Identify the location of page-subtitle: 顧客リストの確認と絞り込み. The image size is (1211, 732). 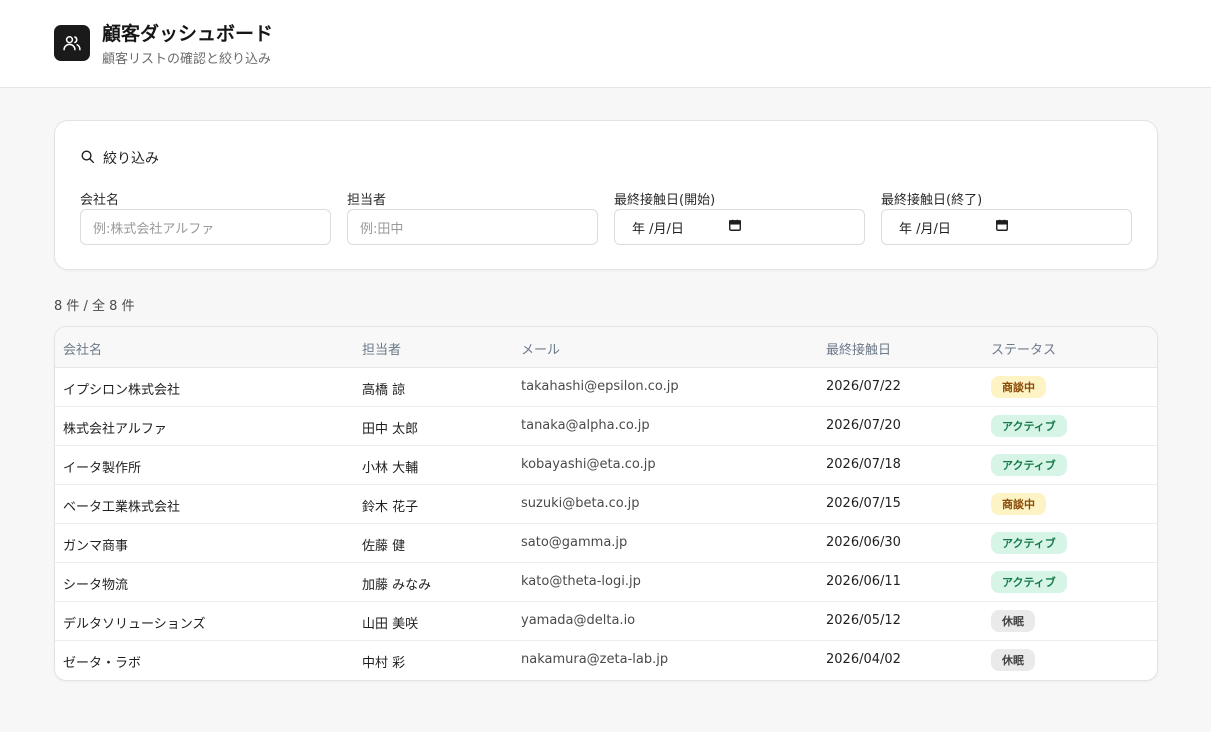
(187, 59).